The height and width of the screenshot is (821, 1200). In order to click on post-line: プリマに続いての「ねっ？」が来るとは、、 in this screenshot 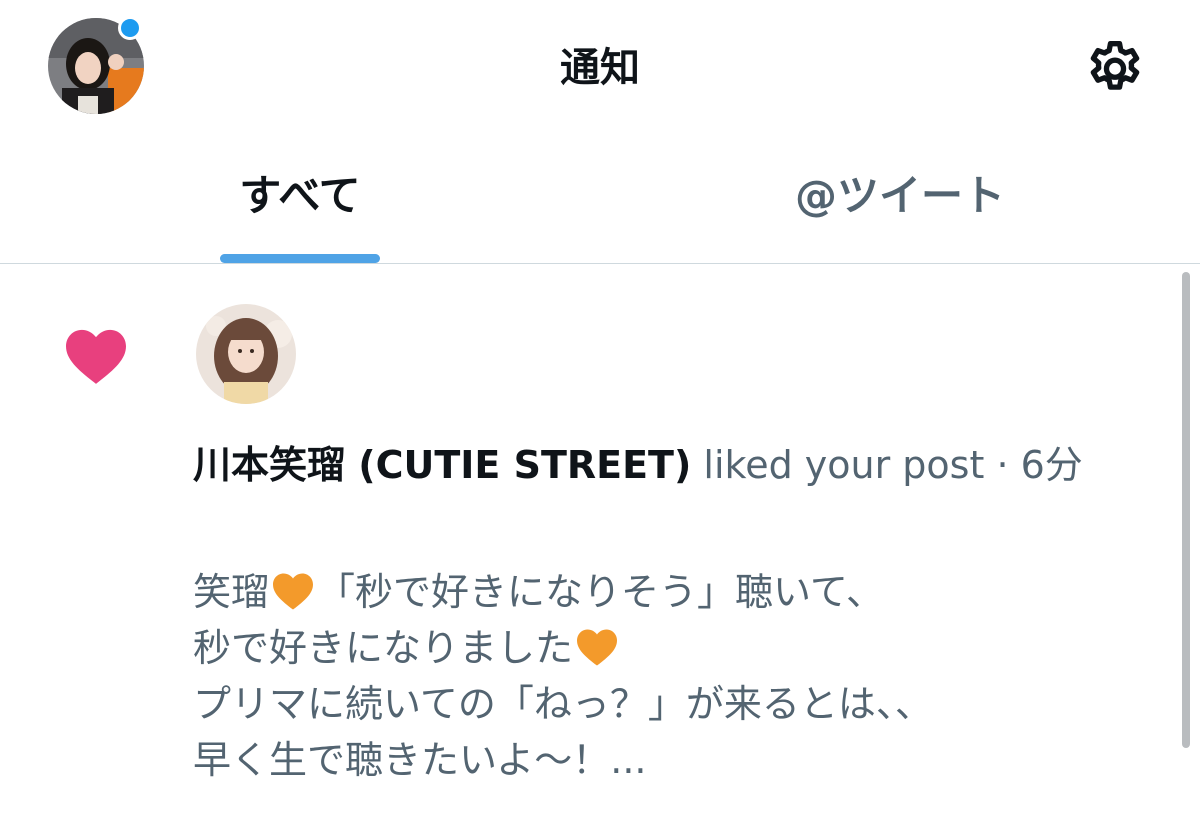, I will do `click(673, 704)`.